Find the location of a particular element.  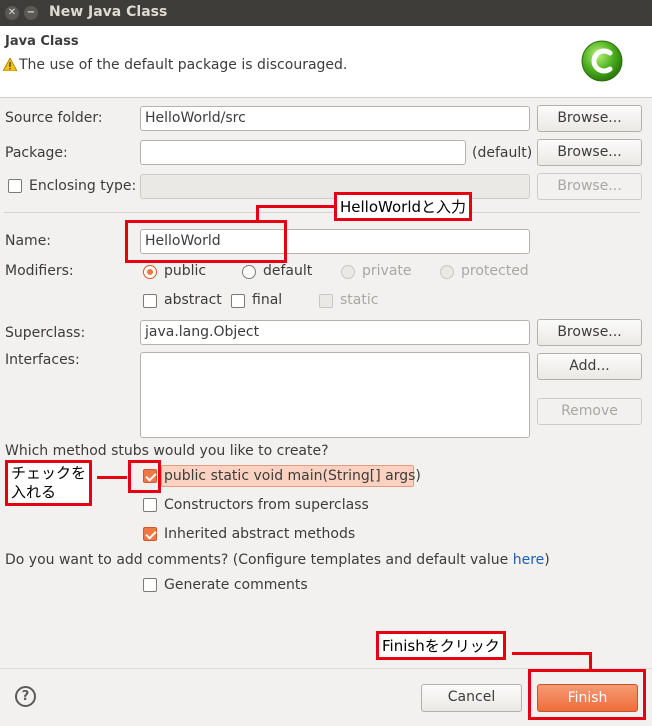

check-annotation-label: チェックを 入れる is located at coordinates (49, 483).